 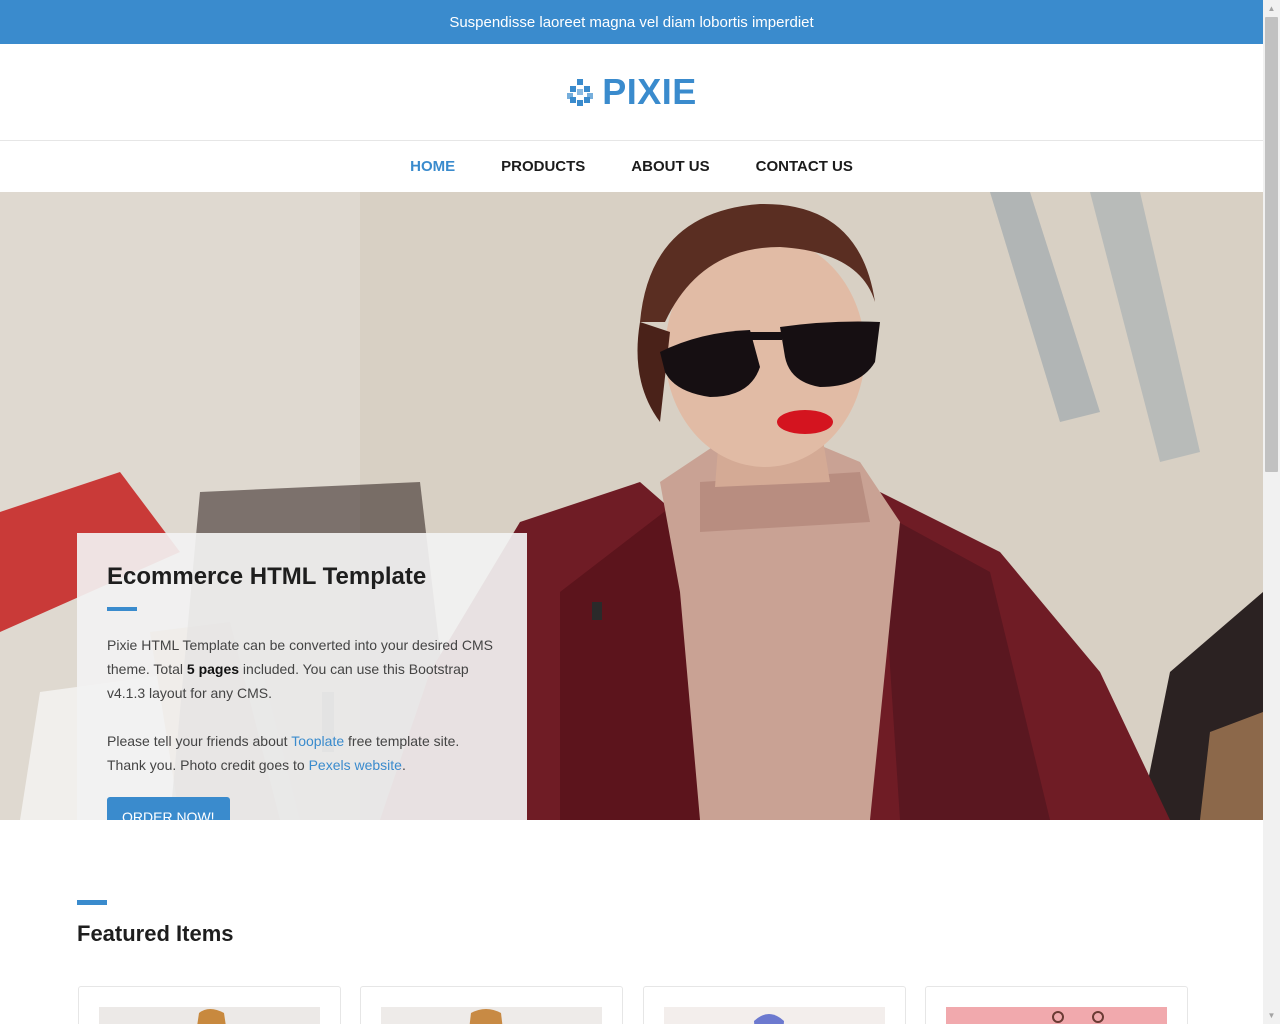 What do you see at coordinates (213, 669) in the screenshot?
I see `hero-pages-count: 5 pages` at bounding box center [213, 669].